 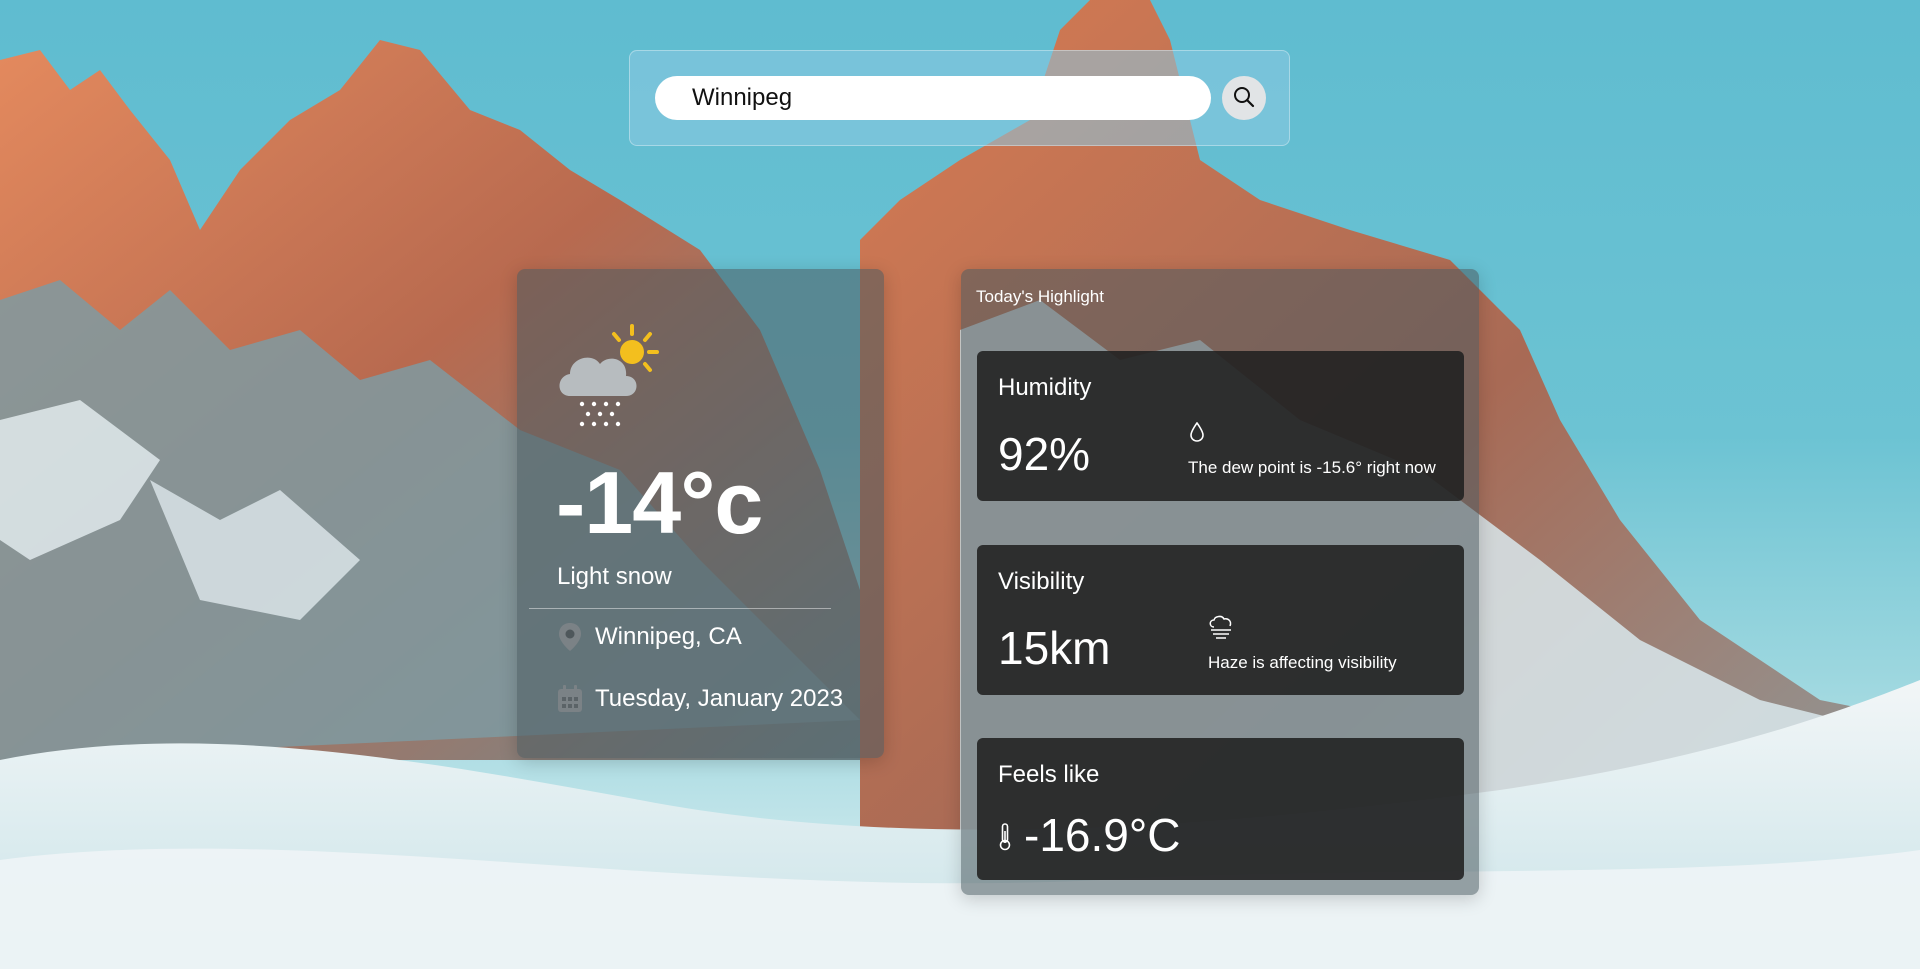 I want to click on feels-like-label: Feels like, so click(x=1049, y=774).